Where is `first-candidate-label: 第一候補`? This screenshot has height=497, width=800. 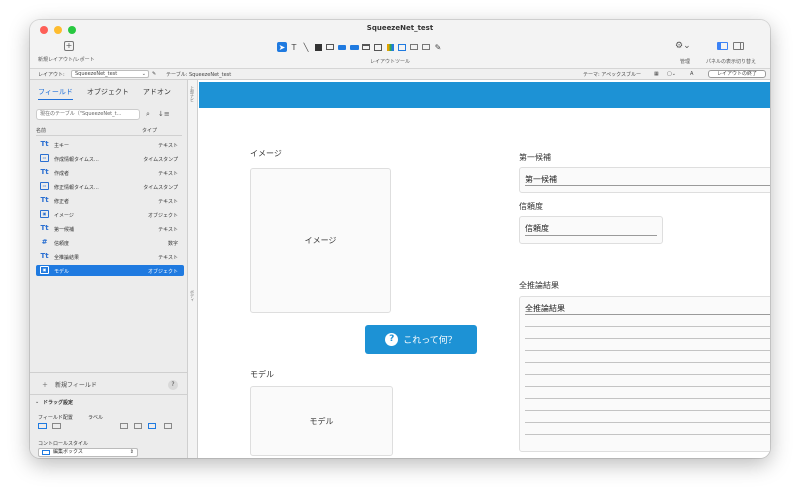 first-candidate-label: 第一候補 is located at coordinates (535, 157).